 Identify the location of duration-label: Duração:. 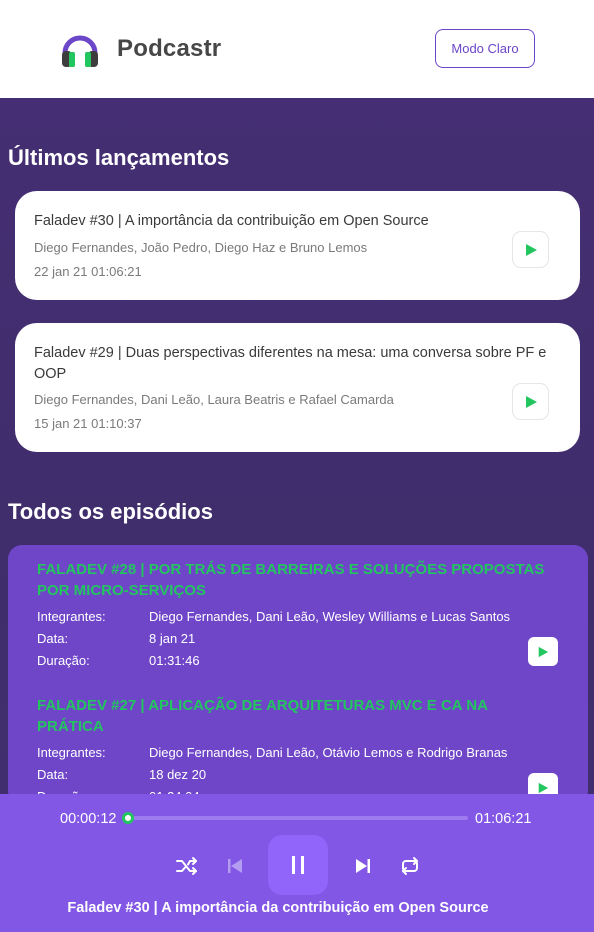
(63, 660).